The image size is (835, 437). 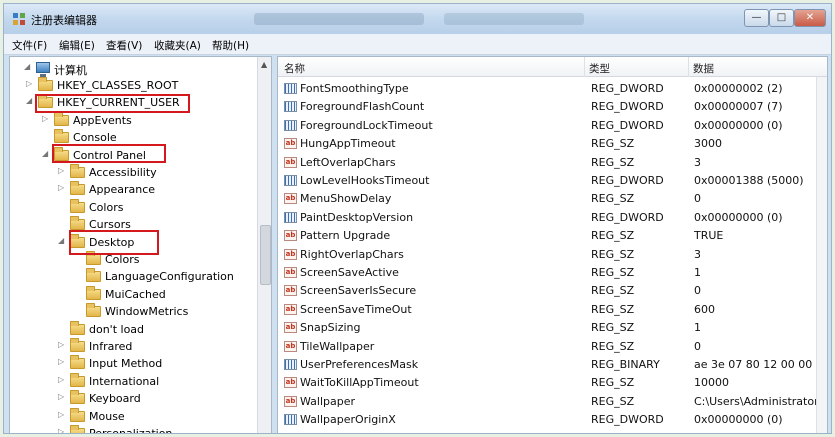 I want to click on column-header-name: 名称, so click(x=294, y=68).